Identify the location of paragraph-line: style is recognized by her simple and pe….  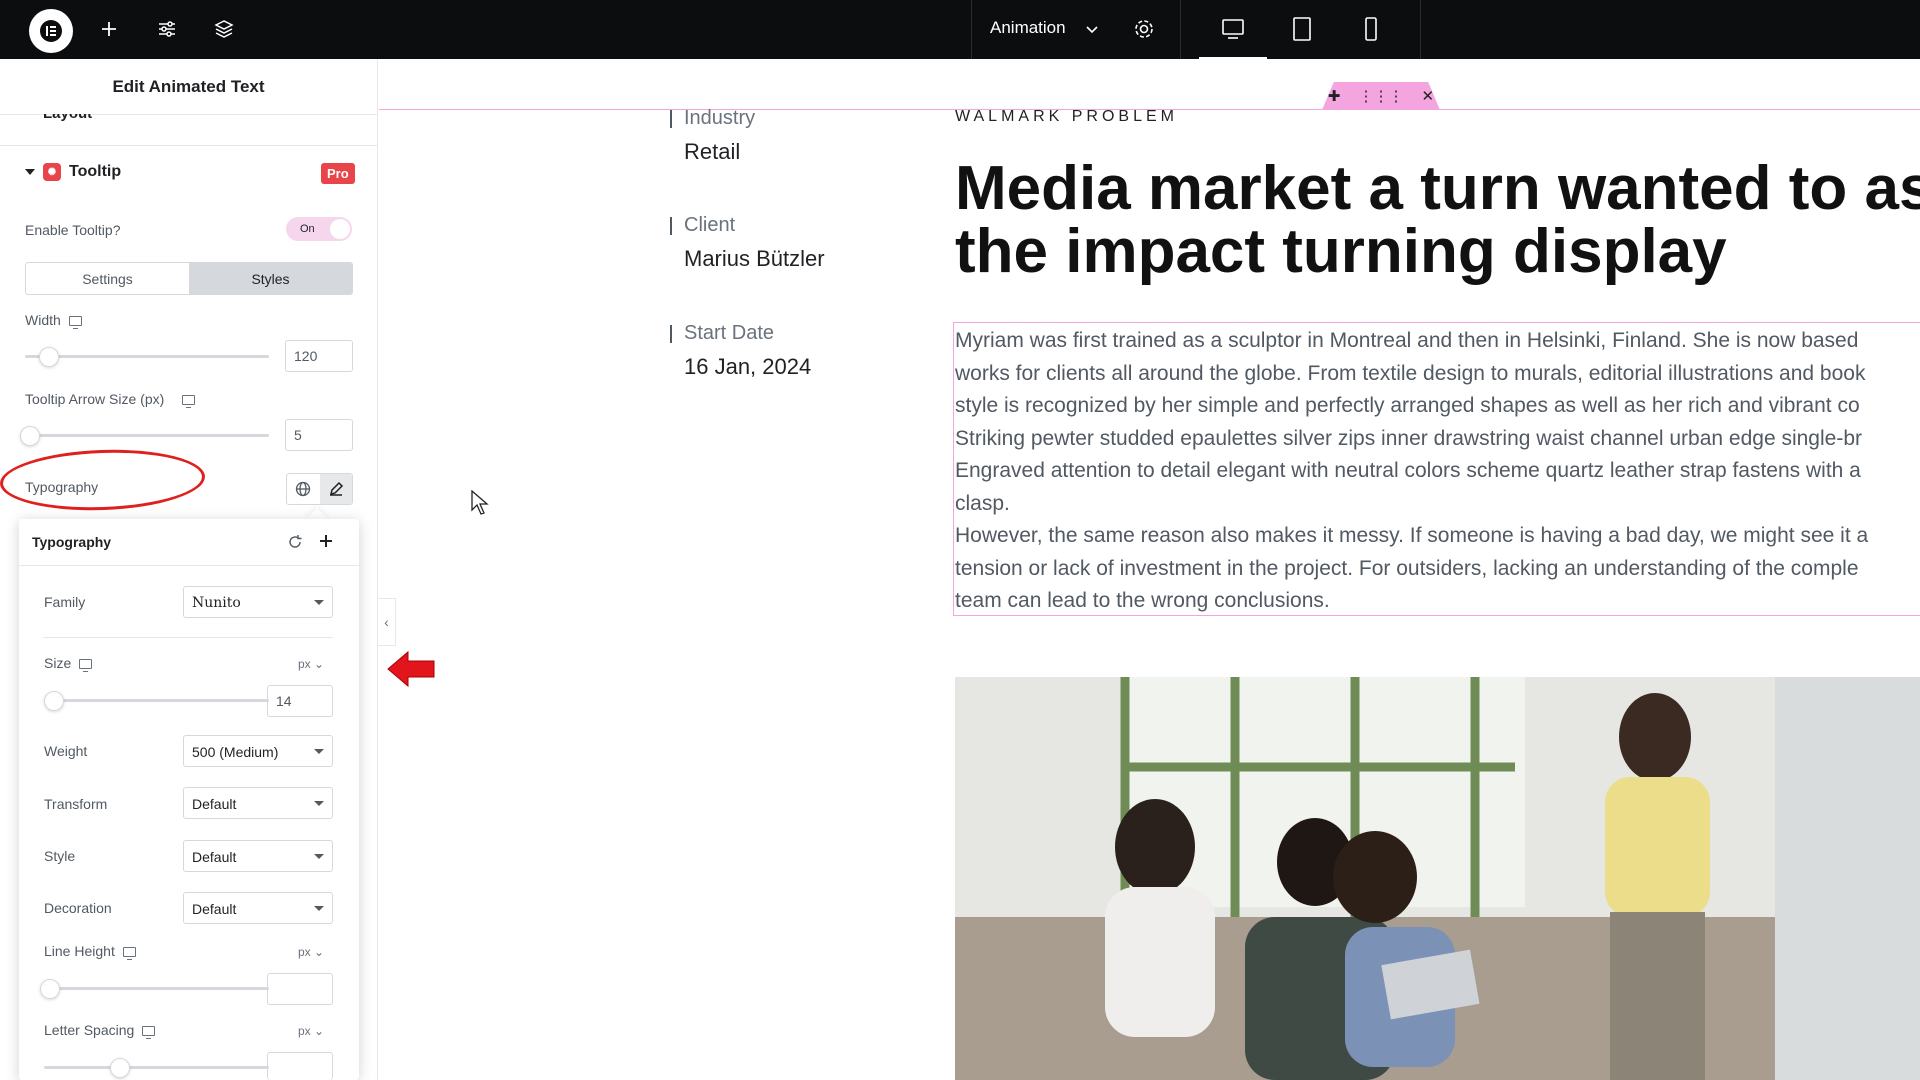
(1407, 405).